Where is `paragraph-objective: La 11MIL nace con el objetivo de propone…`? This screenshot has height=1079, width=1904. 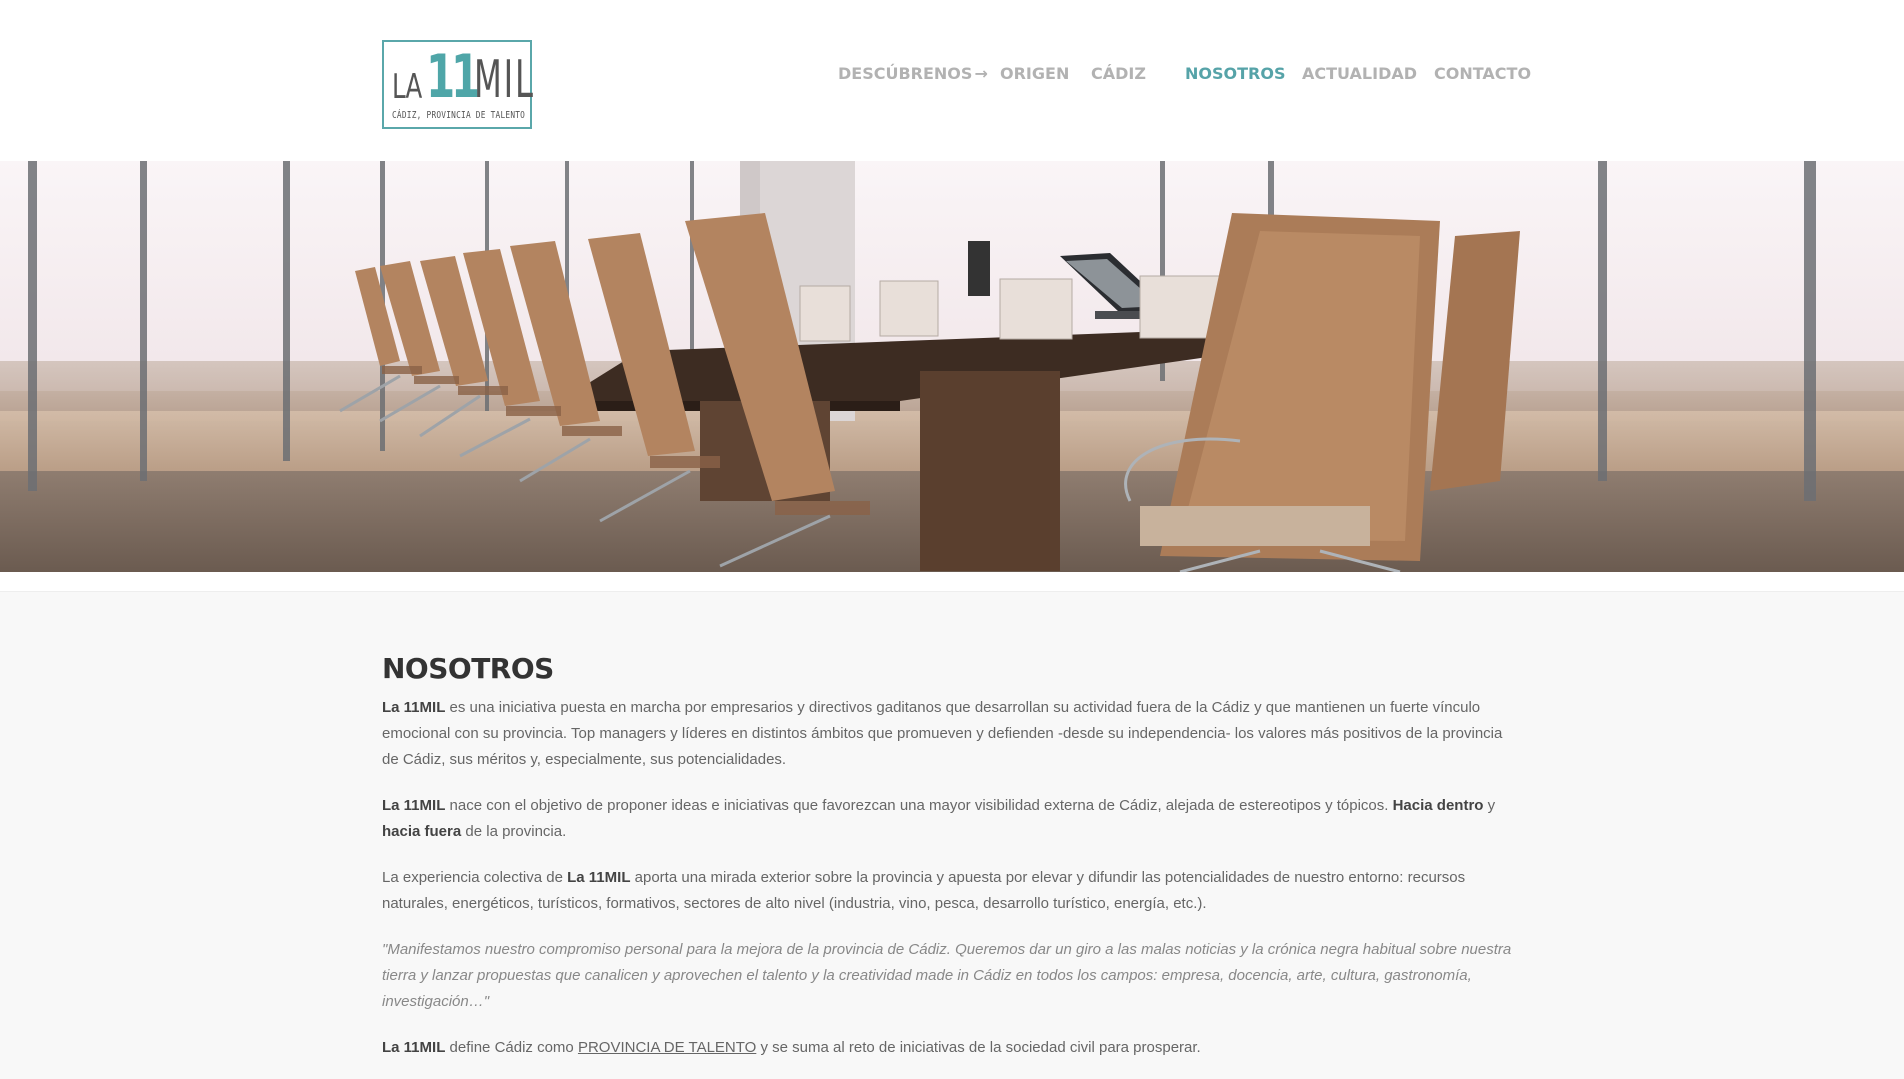 paragraph-objective: La 11MIL nace con el objetivo de propone… is located at coordinates (952, 819).